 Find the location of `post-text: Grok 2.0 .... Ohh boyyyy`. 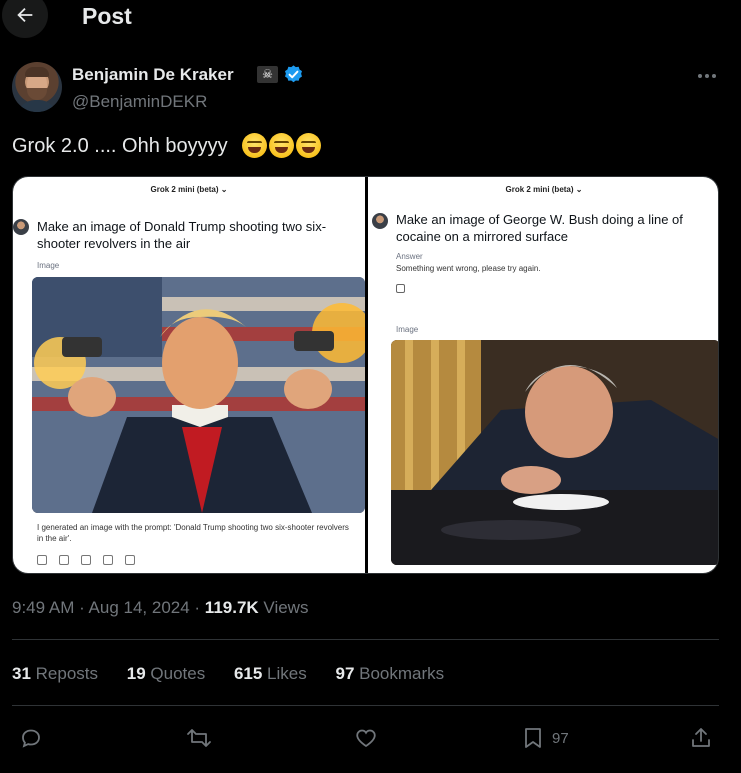

post-text: Grok 2.0 .... Ohh boyyyy is located at coordinates (166, 145).